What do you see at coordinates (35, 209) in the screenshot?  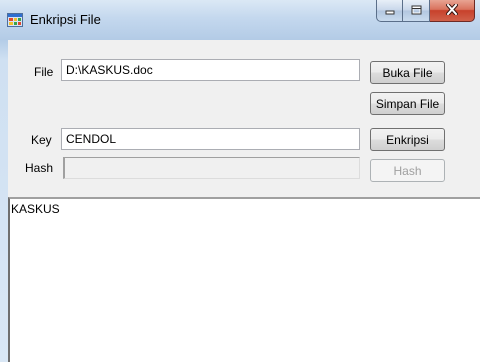 I see `content-text: KASKUS` at bounding box center [35, 209].